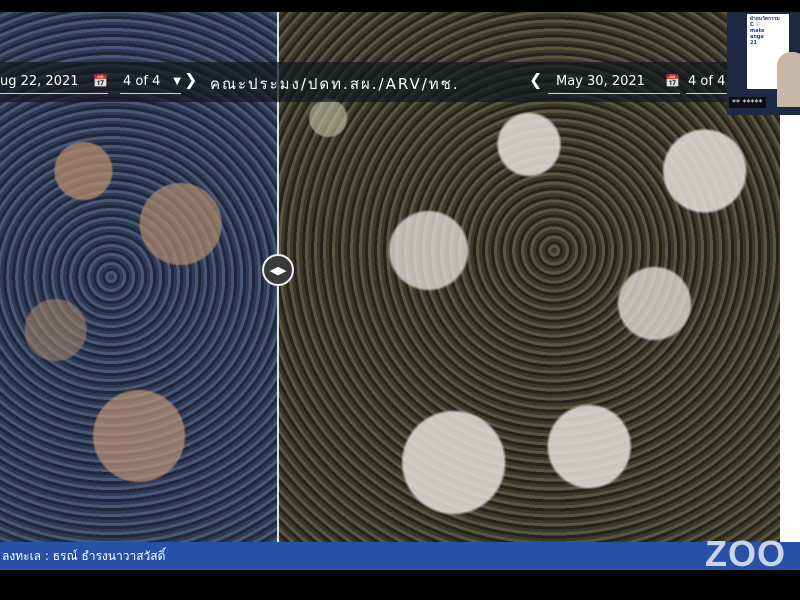 Image resolution: width=800 pixels, height=600 pixels. What do you see at coordinates (84, 555) in the screenshot?
I see `speaker-credit: ลงทะเล : ธรณ์ ธำรงนาวาสวัสดิ์` at bounding box center [84, 555].